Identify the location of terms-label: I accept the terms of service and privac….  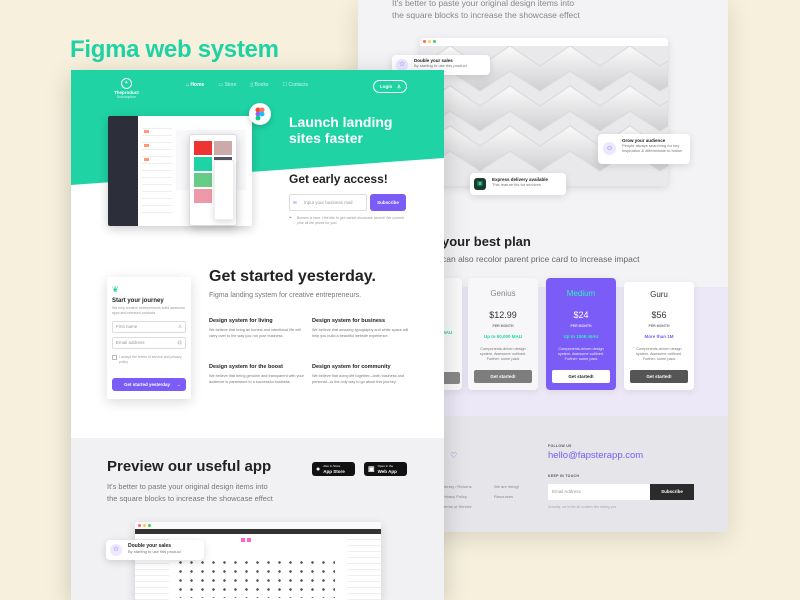
(150, 359).